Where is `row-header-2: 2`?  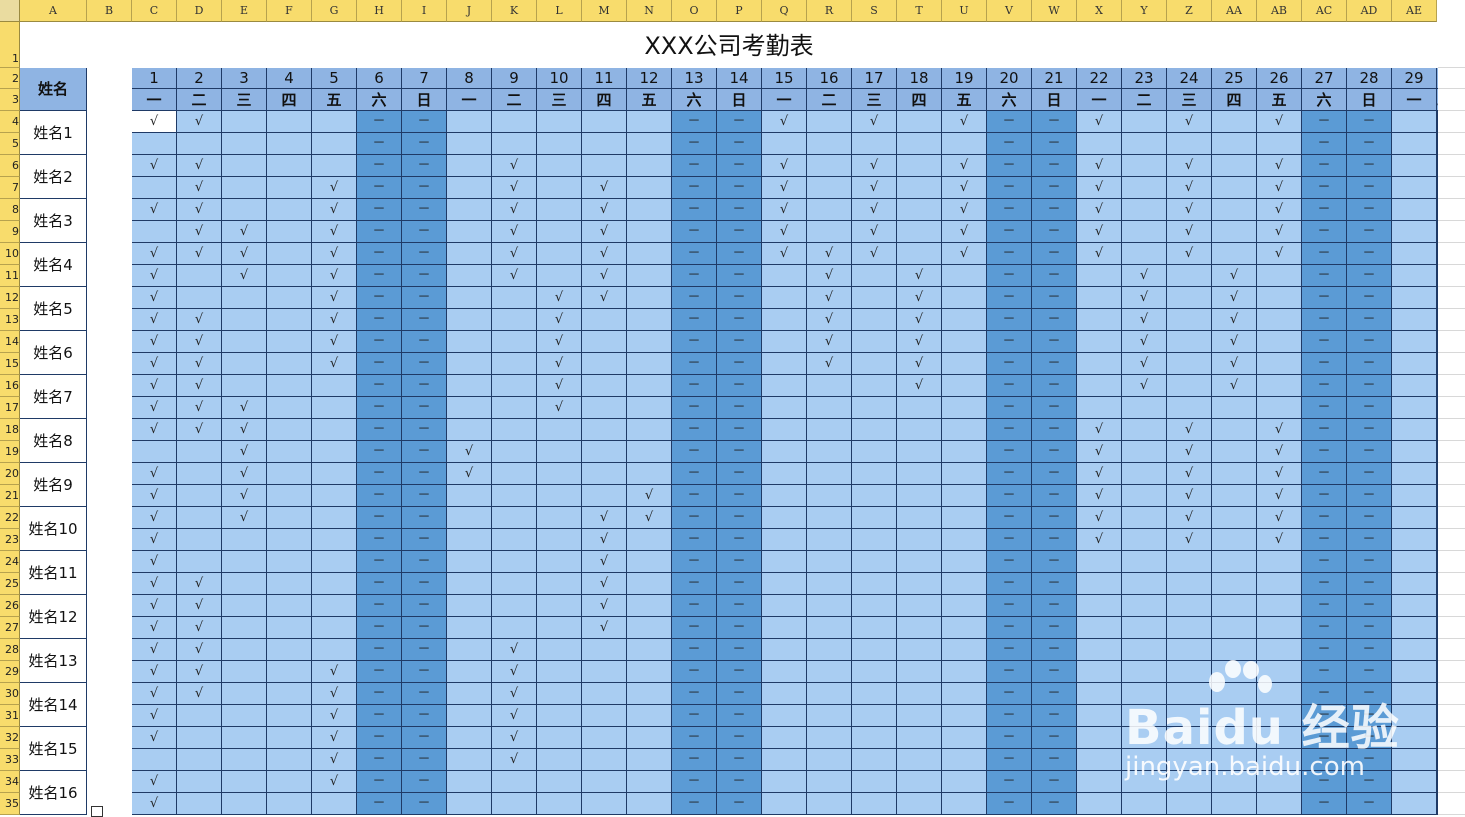
row-header-2: 2 is located at coordinates (10, 78).